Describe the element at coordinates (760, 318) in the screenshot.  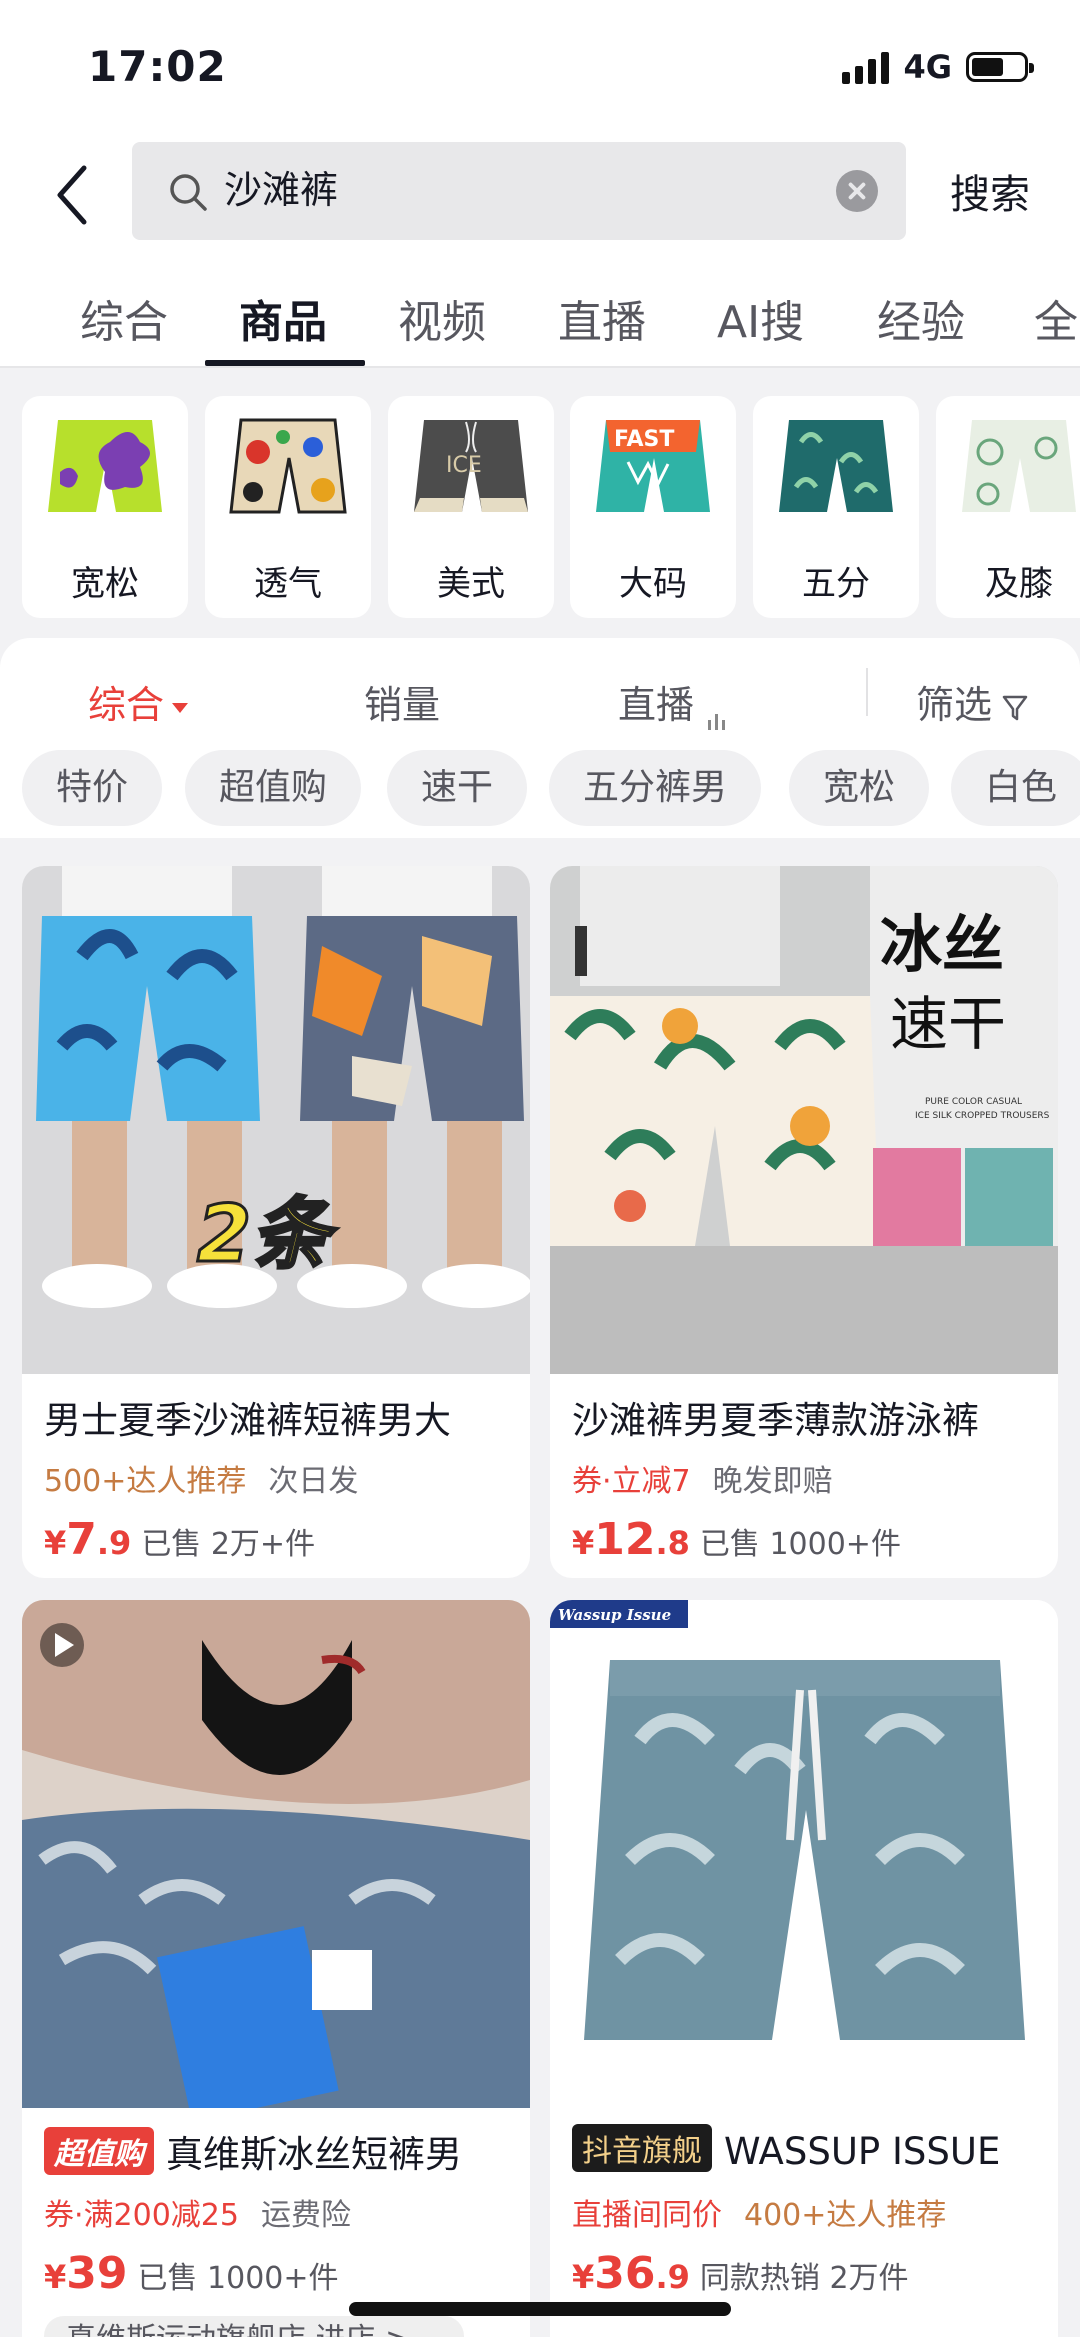
I see `tab-ai-search: AI搜` at that location.